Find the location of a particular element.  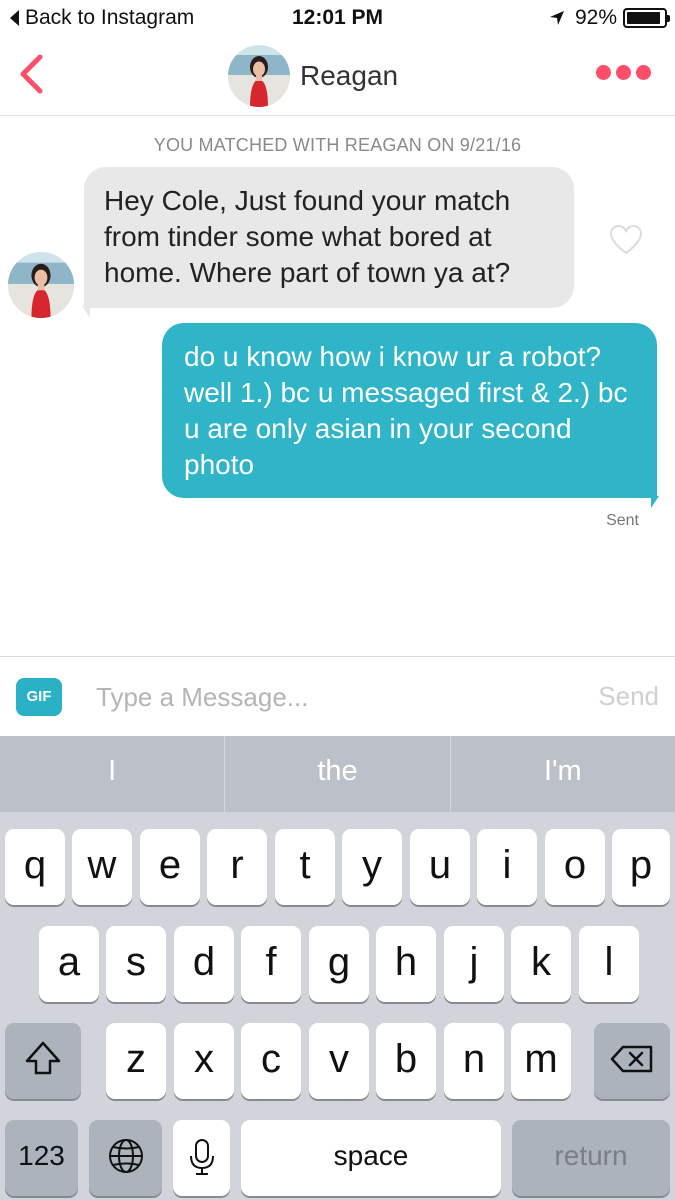

key-v: v is located at coordinates (339, 1061).